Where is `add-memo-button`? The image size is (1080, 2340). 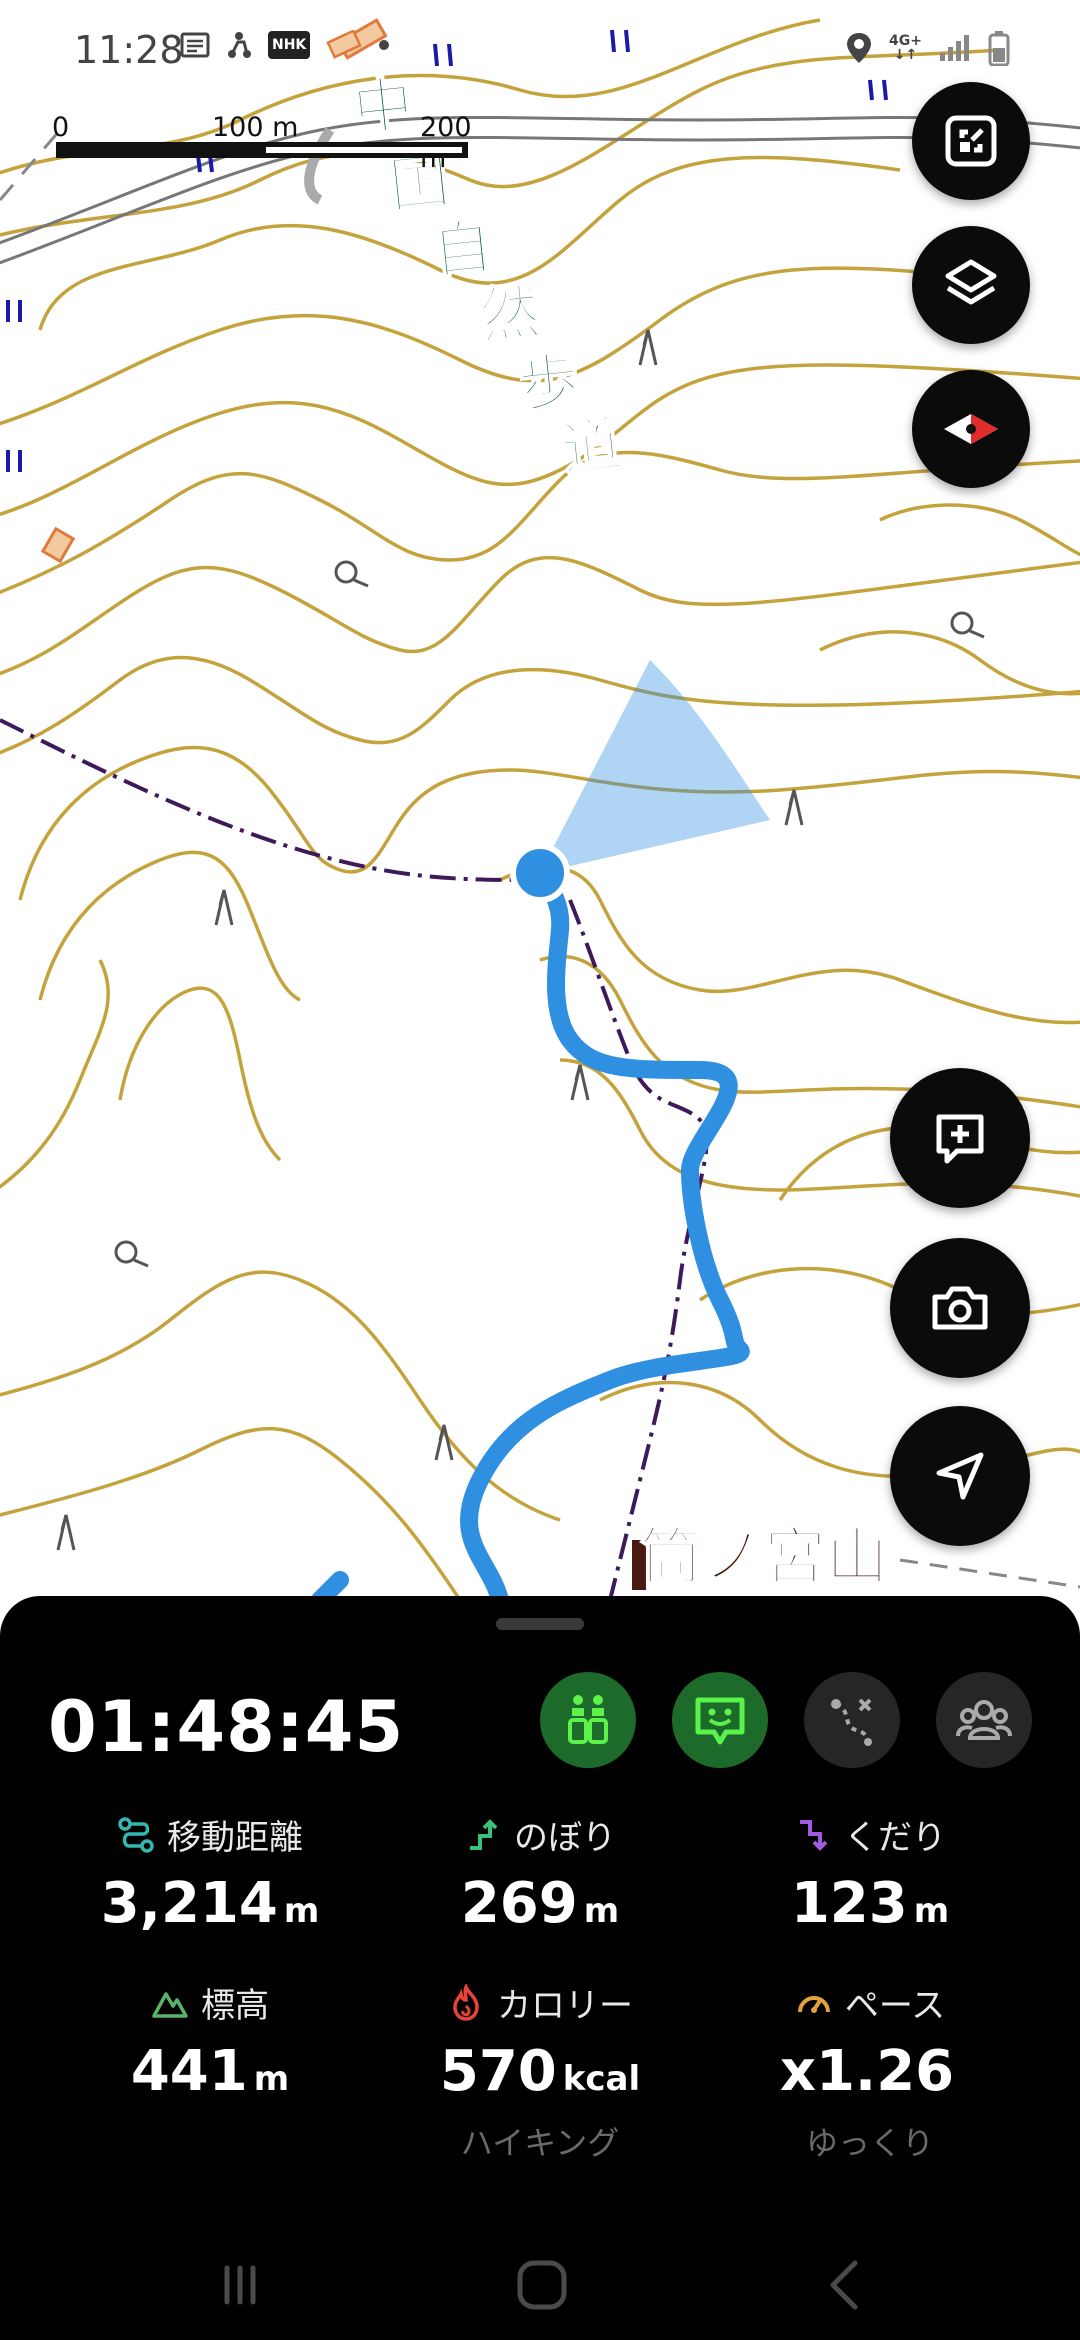
add-memo-button is located at coordinates (960, 1138).